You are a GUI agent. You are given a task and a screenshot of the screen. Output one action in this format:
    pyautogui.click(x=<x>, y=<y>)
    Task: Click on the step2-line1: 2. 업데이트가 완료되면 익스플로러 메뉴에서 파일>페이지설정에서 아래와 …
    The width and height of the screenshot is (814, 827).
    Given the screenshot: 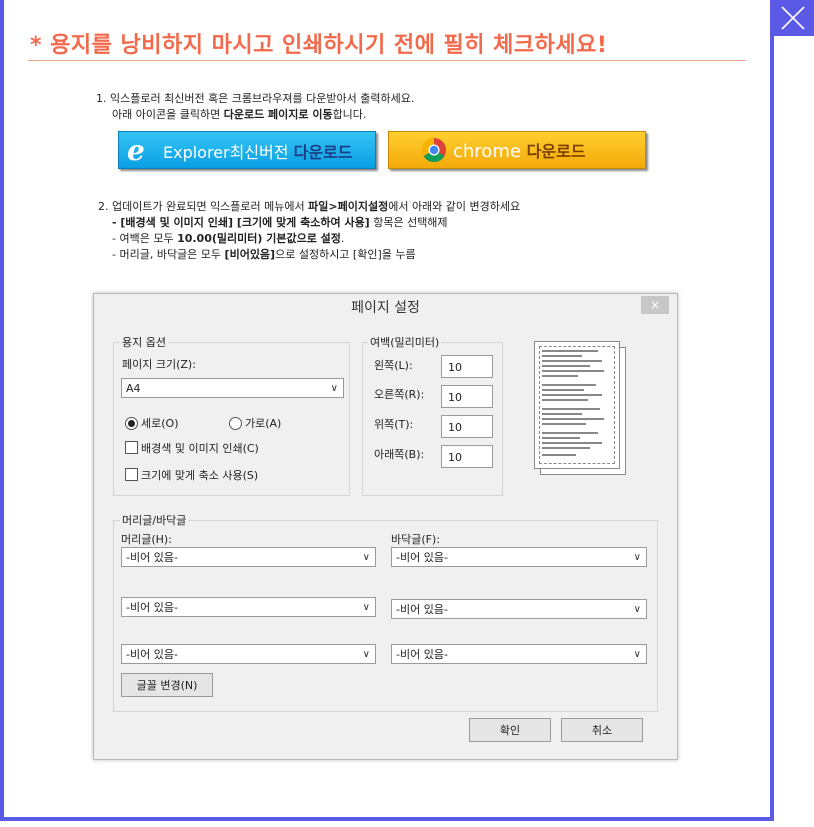 What is the action you would take?
    pyautogui.click(x=309, y=207)
    